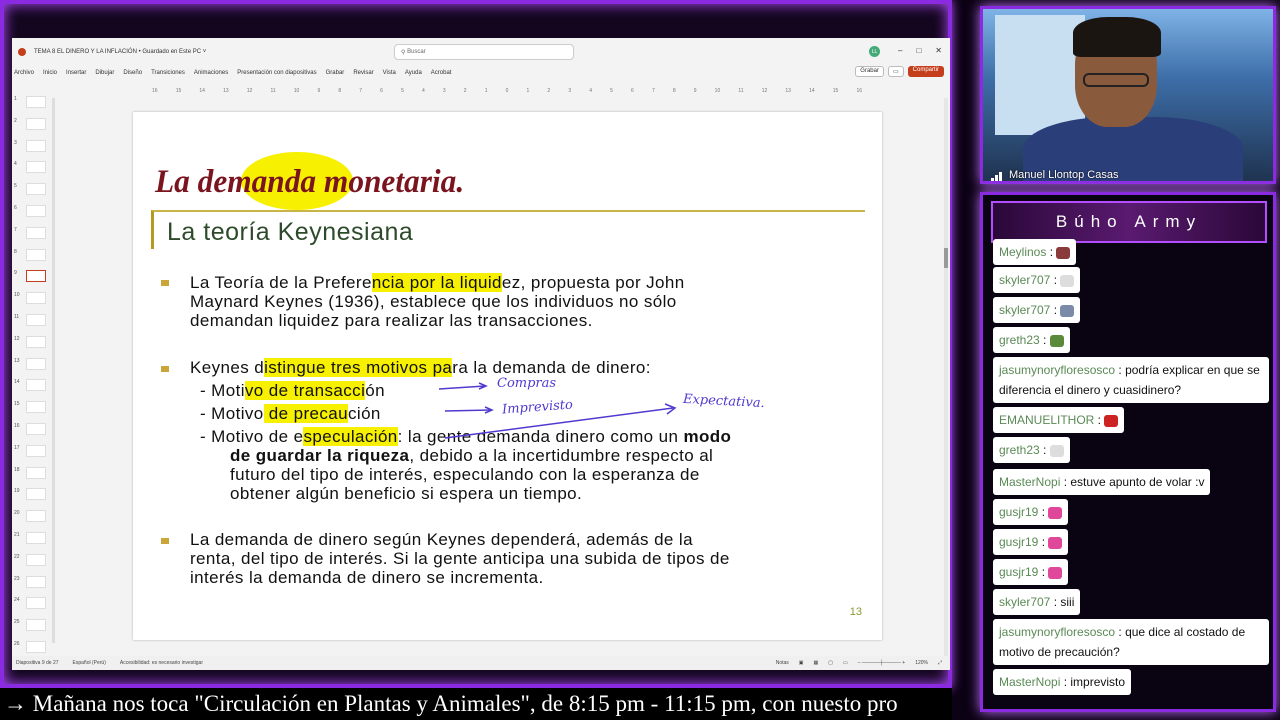 Image resolution: width=1280 pixels, height=720 pixels. I want to click on thumbnail-scrollbar, so click(53, 370).